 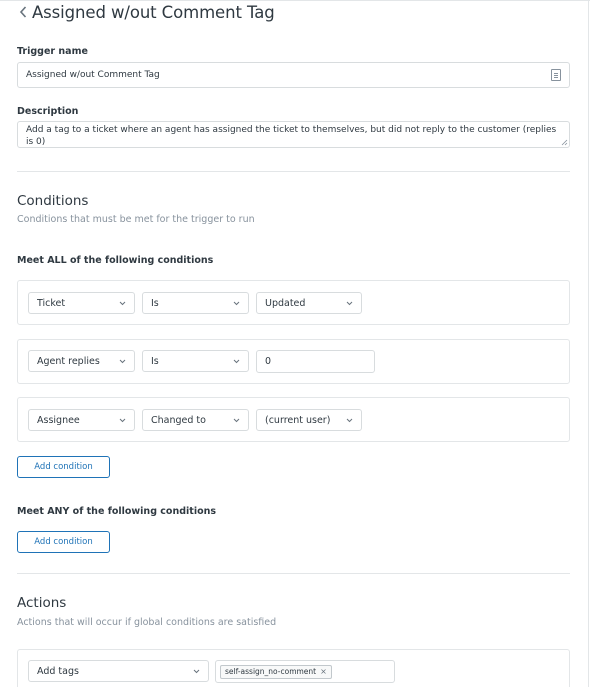 I want to click on contact-card-icon, so click(x=556, y=75).